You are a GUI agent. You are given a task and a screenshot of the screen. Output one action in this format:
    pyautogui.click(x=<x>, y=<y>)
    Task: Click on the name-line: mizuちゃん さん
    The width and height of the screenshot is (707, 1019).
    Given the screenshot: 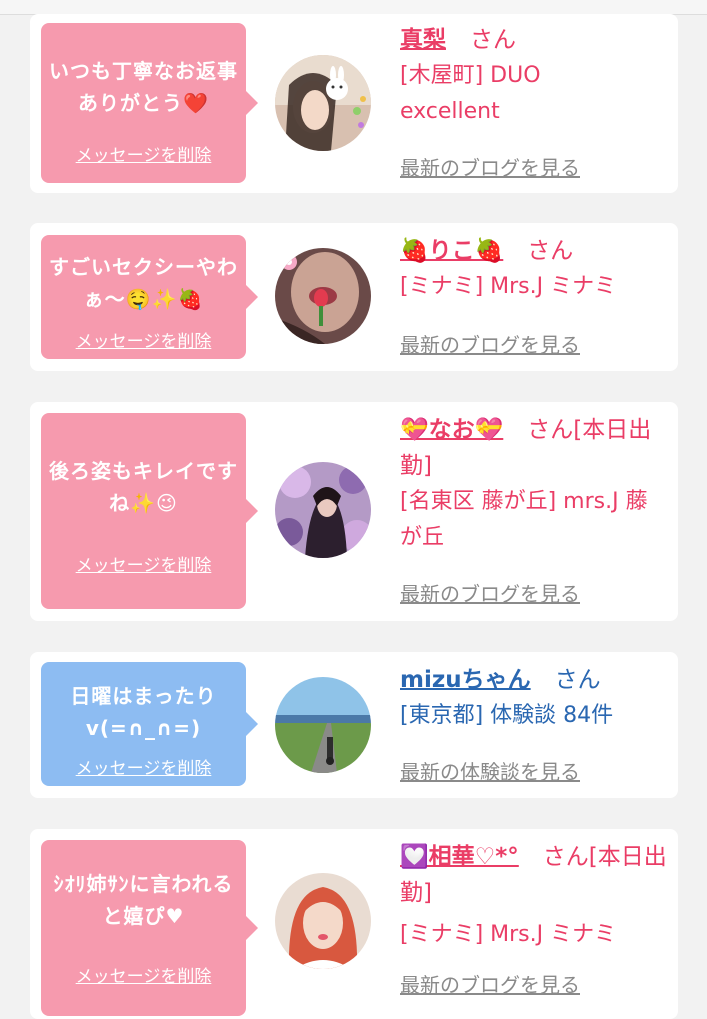 What is the action you would take?
    pyautogui.click(x=534, y=680)
    